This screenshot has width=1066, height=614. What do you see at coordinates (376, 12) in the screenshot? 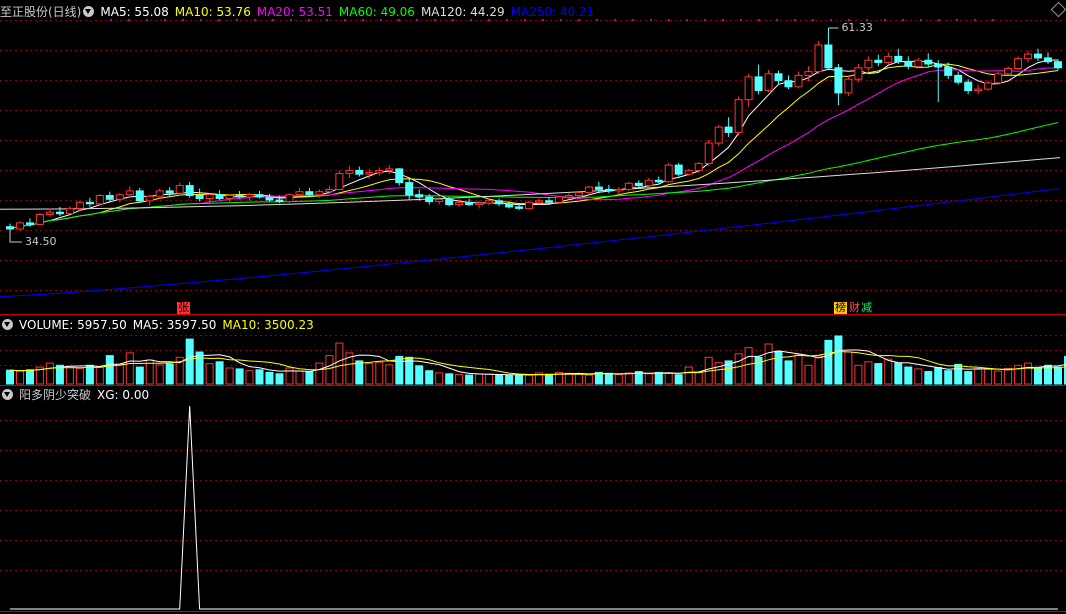
I see `ma-indicator-3: MA60: 49.06` at bounding box center [376, 12].